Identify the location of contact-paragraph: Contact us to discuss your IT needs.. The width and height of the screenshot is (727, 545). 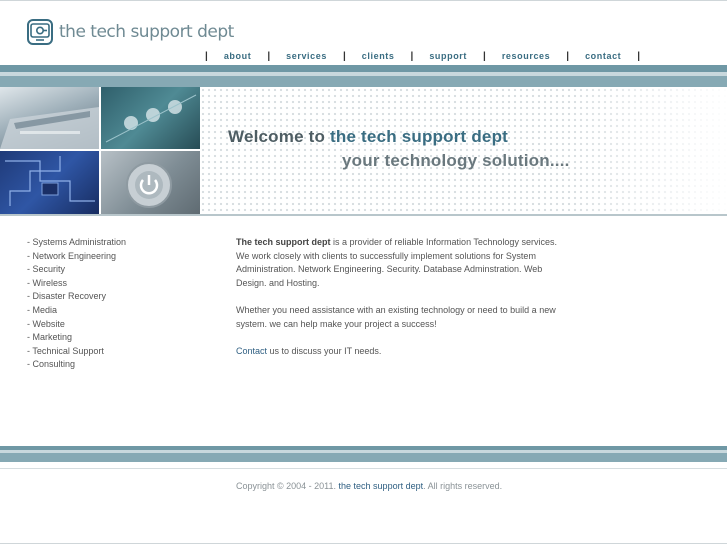
(401, 352).